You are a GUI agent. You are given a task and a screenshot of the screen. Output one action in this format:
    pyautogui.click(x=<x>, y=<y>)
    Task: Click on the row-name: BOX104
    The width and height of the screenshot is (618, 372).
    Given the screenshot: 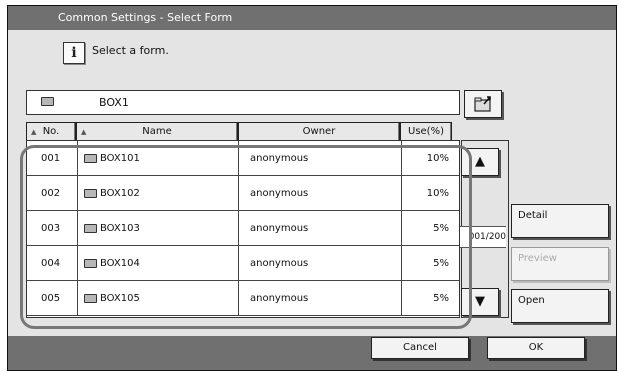 What is the action you would take?
    pyautogui.click(x=120, y=263)
    